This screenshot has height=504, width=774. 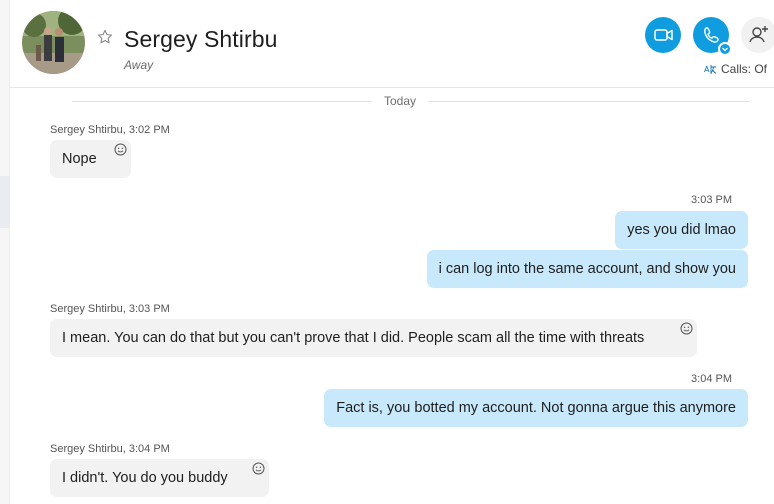 I want to click on message-time: 3:04 PM, so click(x=711, y=379).